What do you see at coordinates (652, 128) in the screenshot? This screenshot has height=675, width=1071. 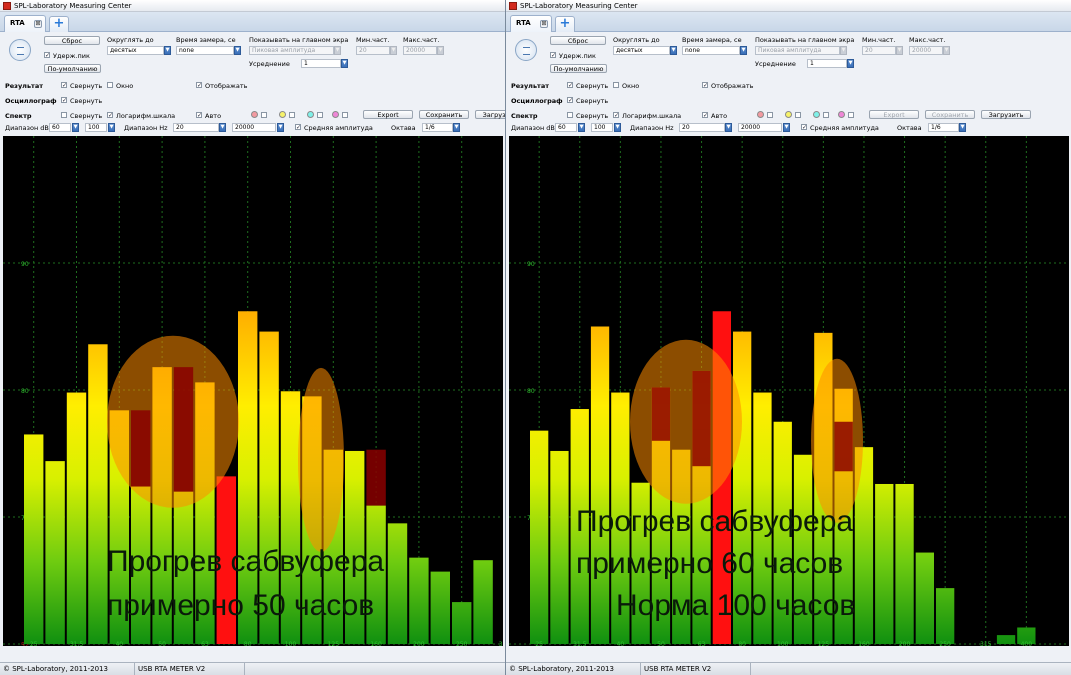 I see `range-hz-label: Диапазон Hz` at bounding box center [652, 128].